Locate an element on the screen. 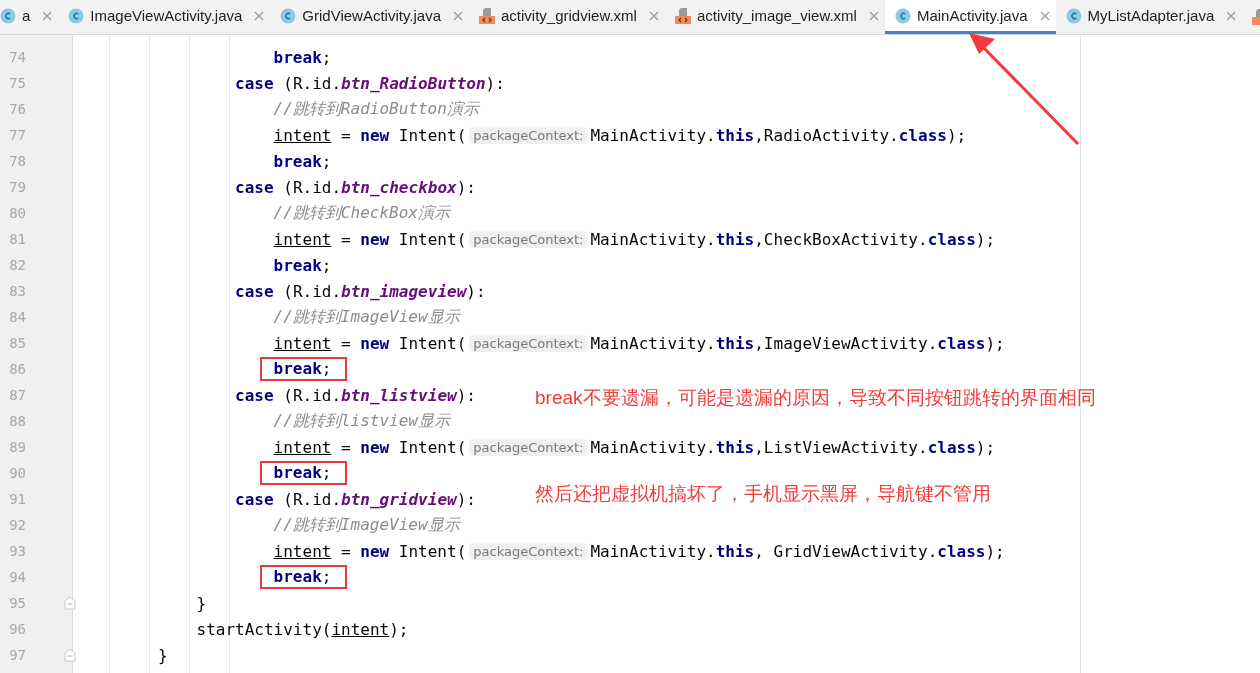  code-text: MainActivity.this, GridViewActivity.class); is located at coordinates (797, 551).